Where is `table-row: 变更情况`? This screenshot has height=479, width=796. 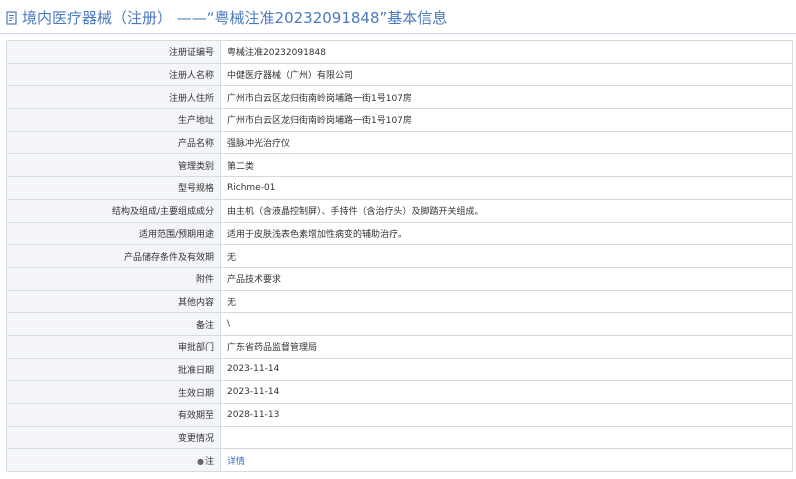
table-row: 变更情况 is located at coordinates (399, 437).